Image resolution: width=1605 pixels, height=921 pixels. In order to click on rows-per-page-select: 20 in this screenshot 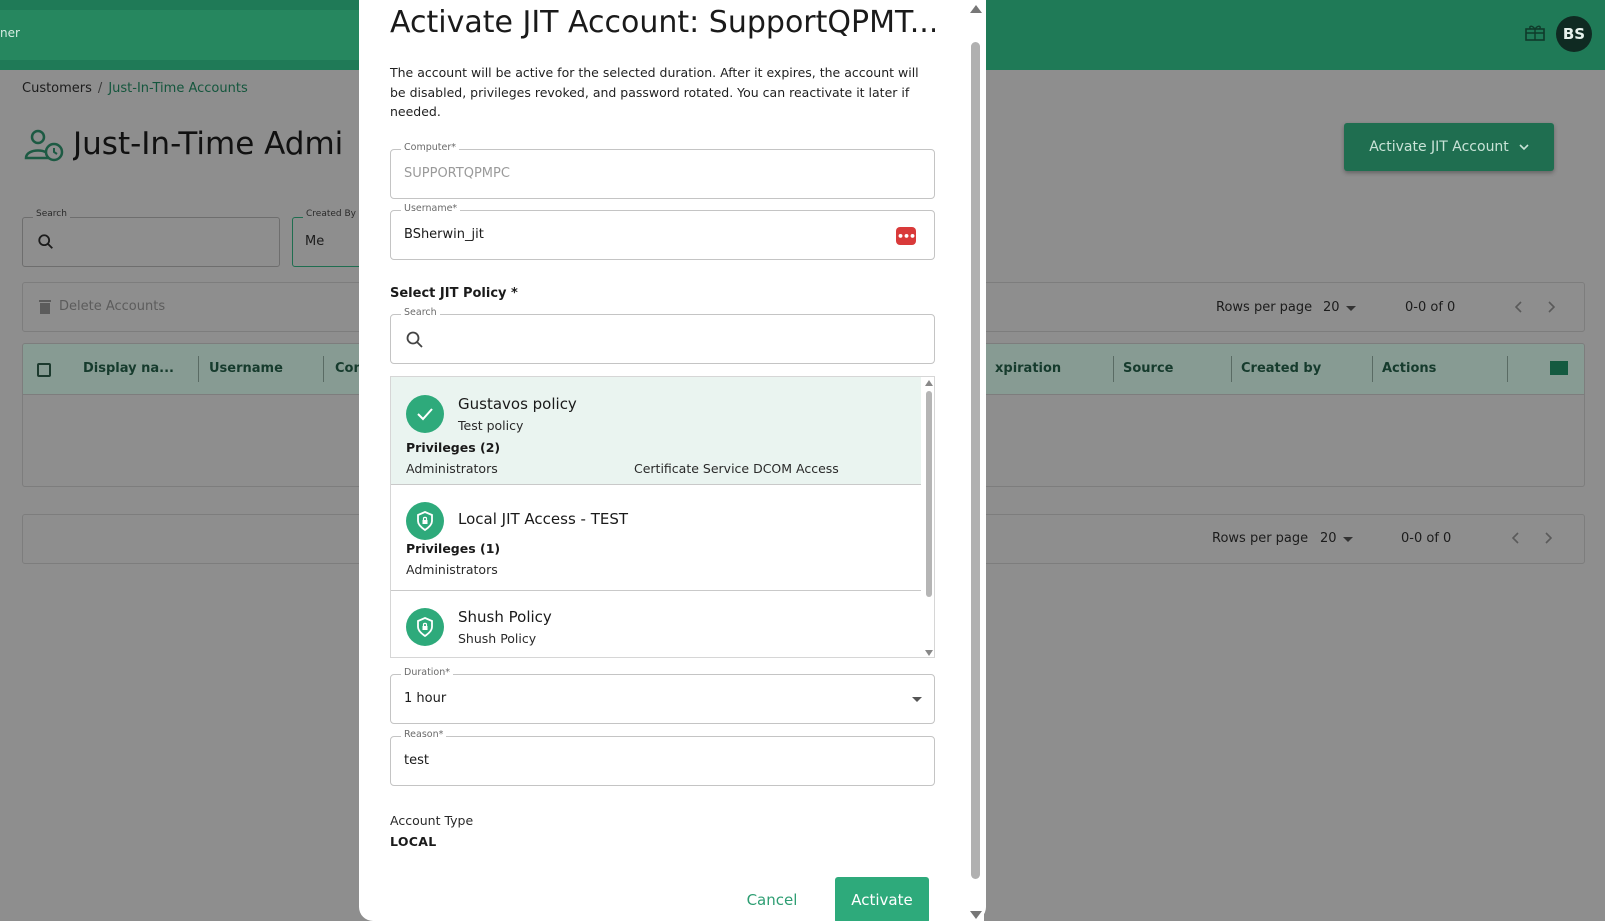, I will do `click(1331, 307)`.